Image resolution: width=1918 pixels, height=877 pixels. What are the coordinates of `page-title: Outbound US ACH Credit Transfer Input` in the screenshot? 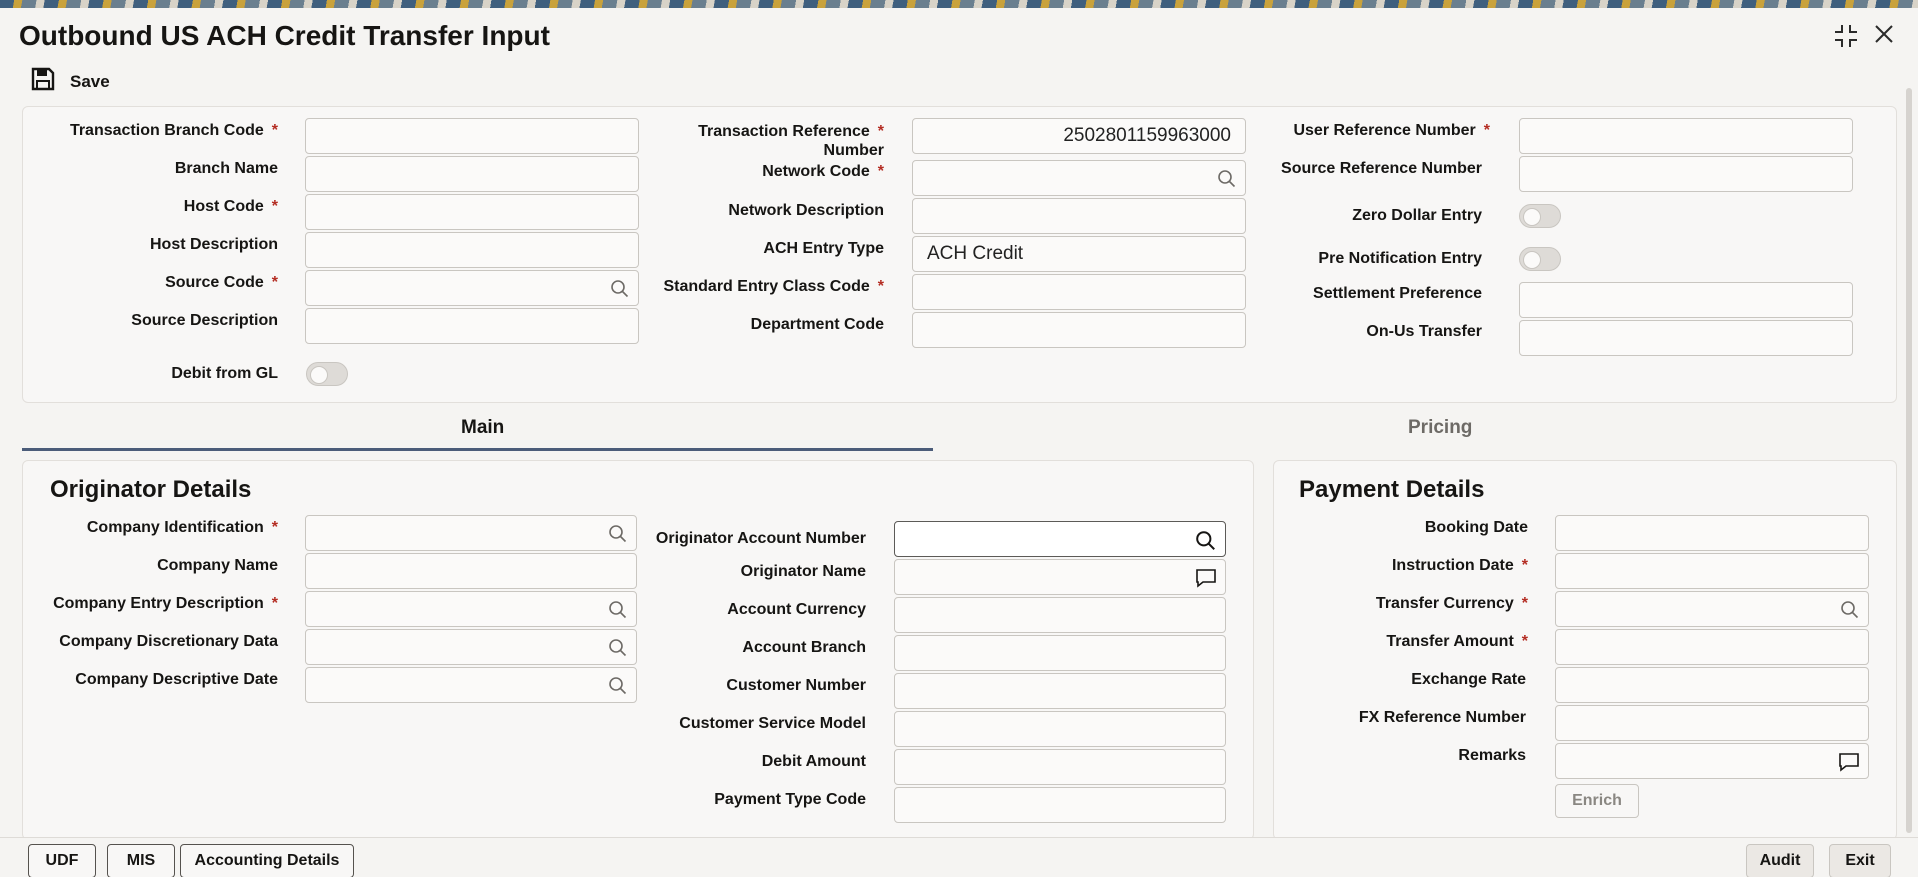 It's located at (284, 35).